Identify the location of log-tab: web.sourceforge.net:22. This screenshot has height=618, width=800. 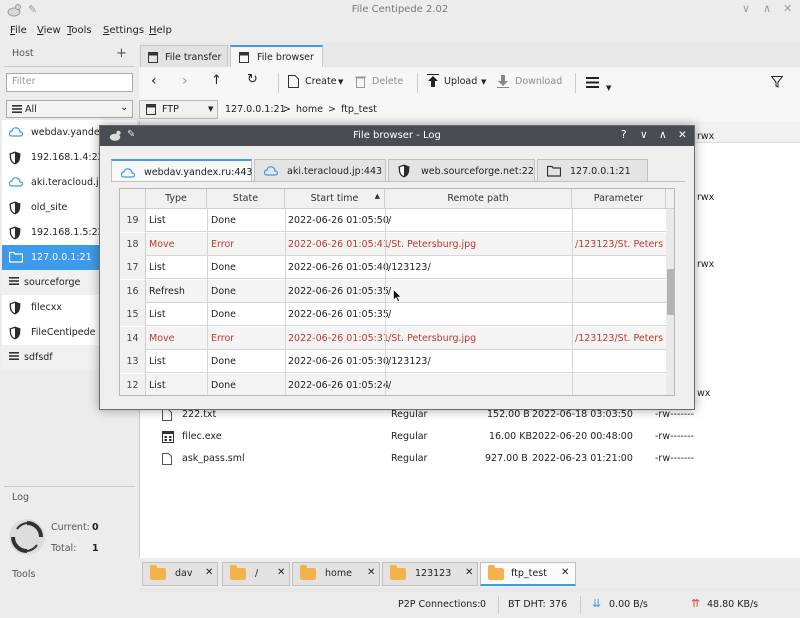
(461, 170).